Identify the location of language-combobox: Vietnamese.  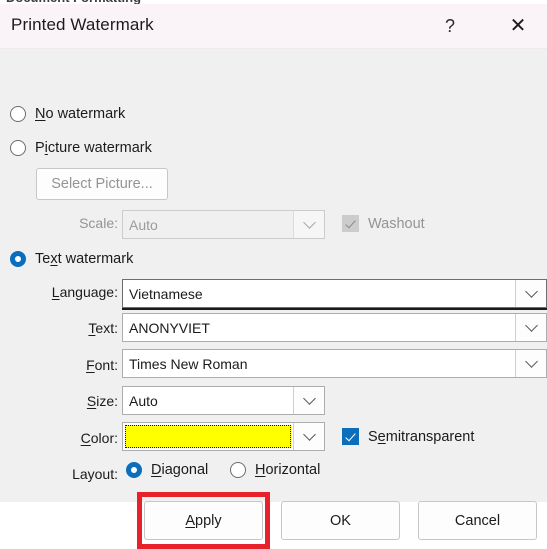
(334, 294).